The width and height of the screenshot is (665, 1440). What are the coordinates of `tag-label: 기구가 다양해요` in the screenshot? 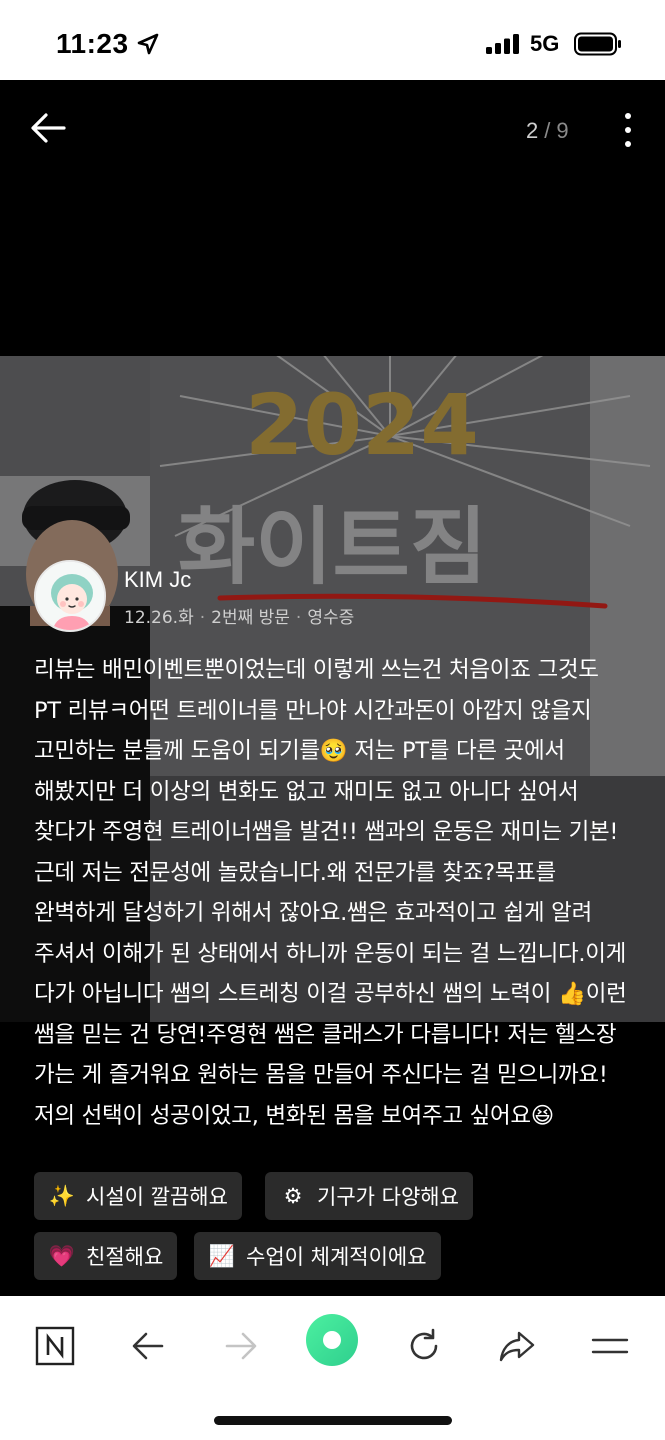 It's located at (388, 1197).